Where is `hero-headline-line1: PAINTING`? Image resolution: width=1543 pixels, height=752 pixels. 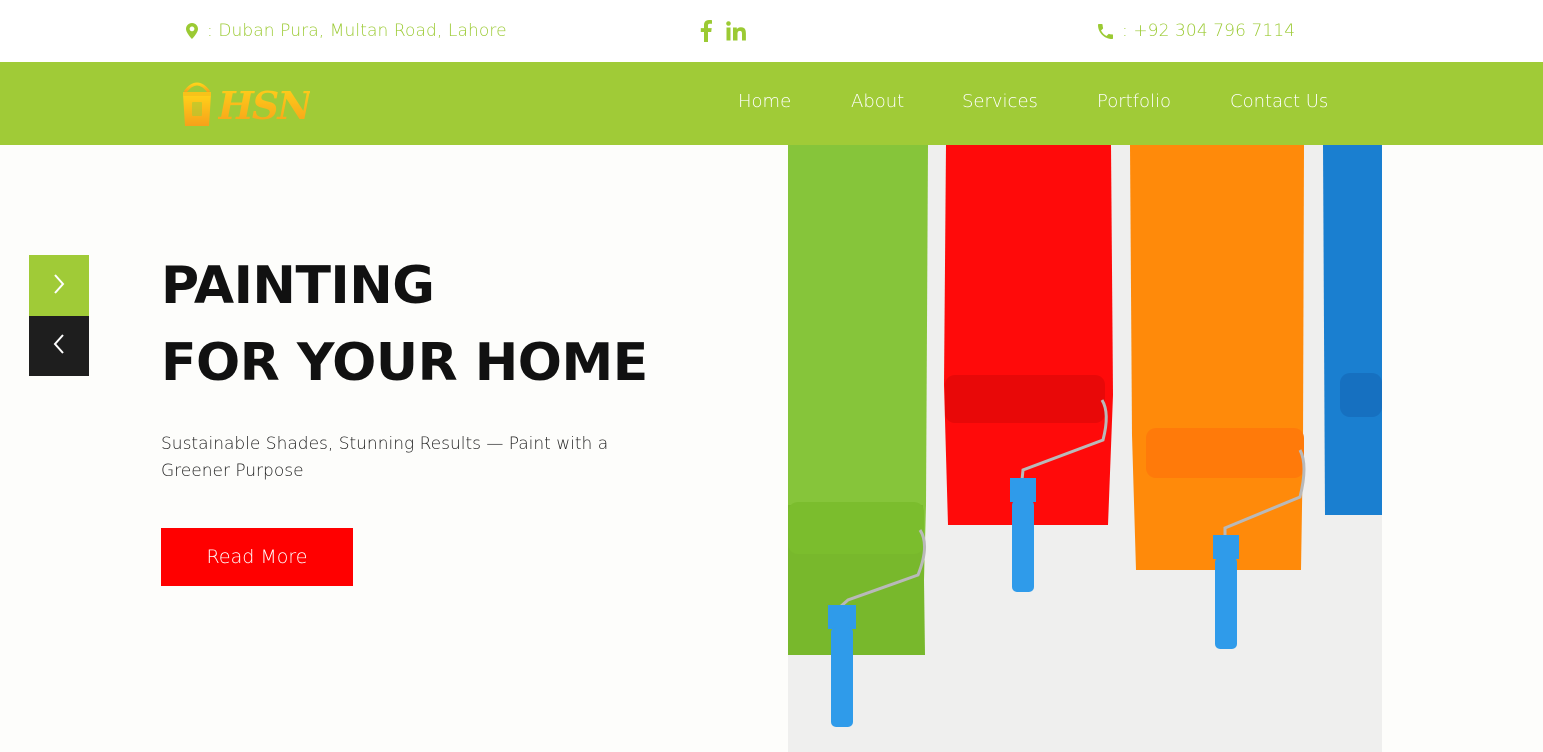 hero-headline-line1: PAINTING is located at coordinates (298, 286).